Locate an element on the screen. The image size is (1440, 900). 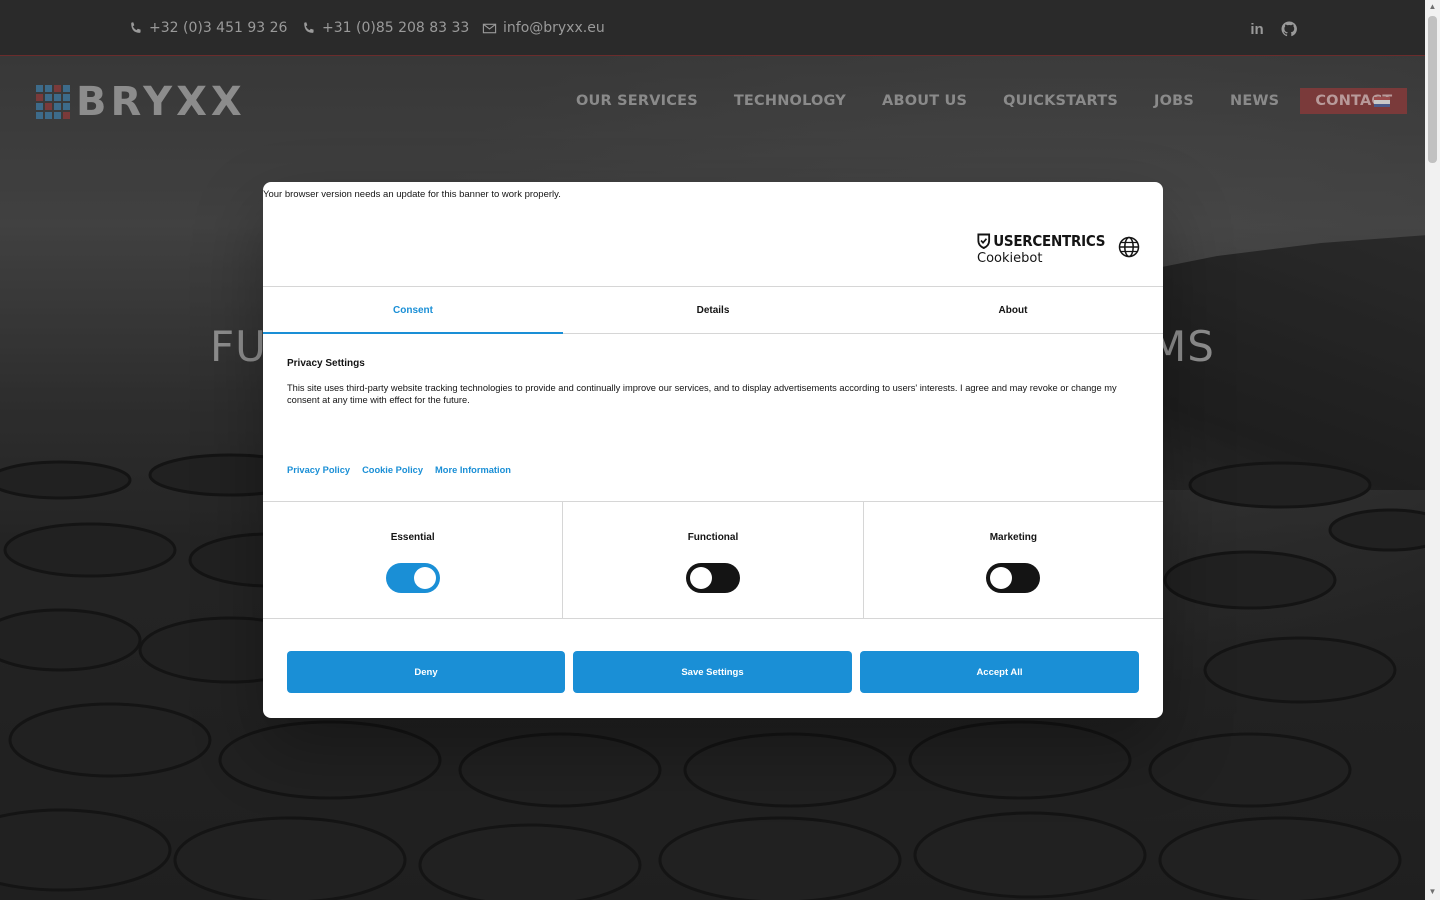
dialog-tabs: Consent Details About is located at coordinates (713, 310).